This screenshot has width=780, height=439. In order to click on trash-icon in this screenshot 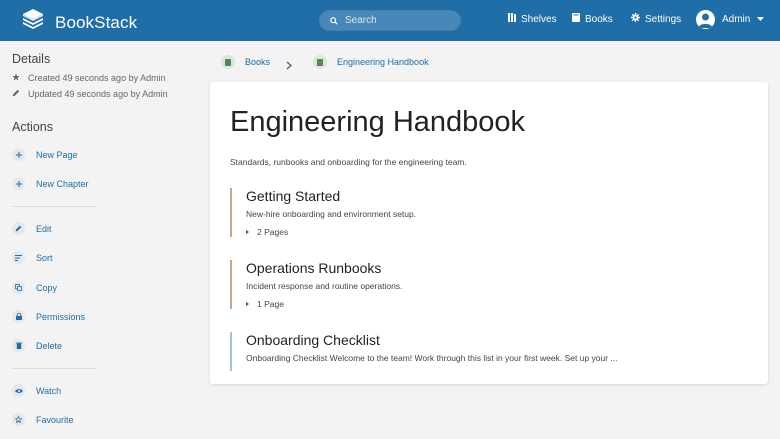, I will do `click(18, 345)`.